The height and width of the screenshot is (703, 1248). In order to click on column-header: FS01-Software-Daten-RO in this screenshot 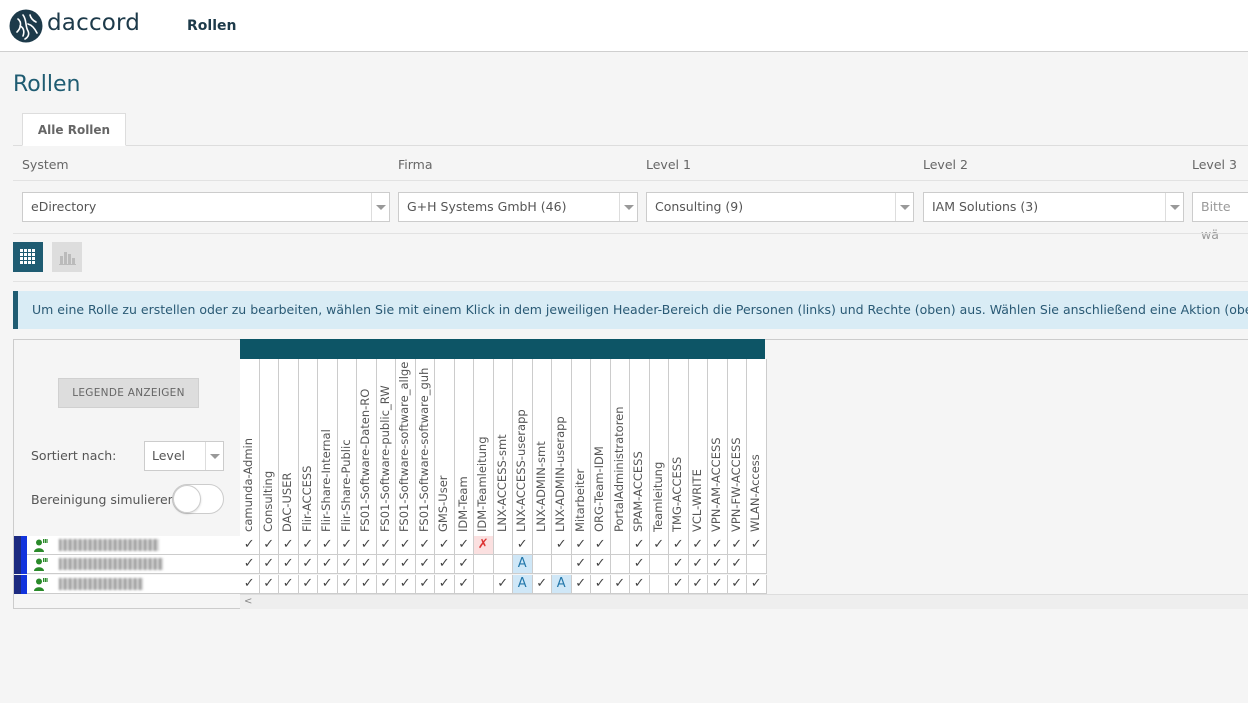, I will do `click(367, 447)`.